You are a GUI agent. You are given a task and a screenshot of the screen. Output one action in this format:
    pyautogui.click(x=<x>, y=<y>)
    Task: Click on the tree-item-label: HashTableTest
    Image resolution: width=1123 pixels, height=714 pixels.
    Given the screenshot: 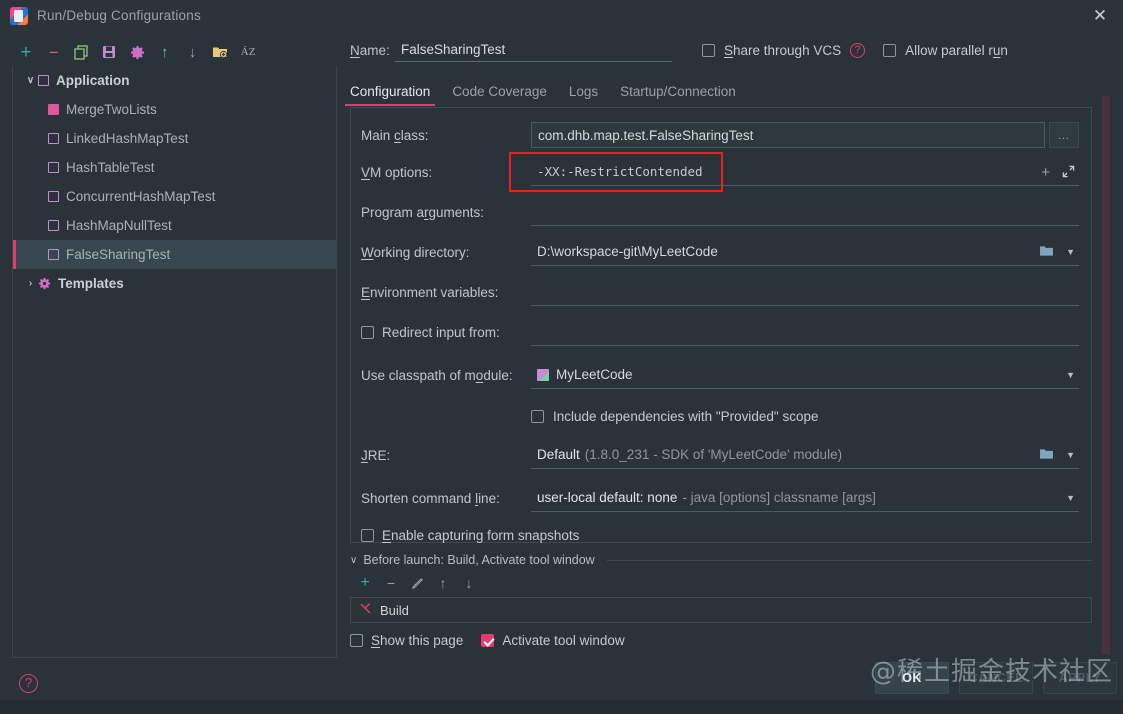 What is the action you would take?
    pyautogui.click(x=110, y=167)
    